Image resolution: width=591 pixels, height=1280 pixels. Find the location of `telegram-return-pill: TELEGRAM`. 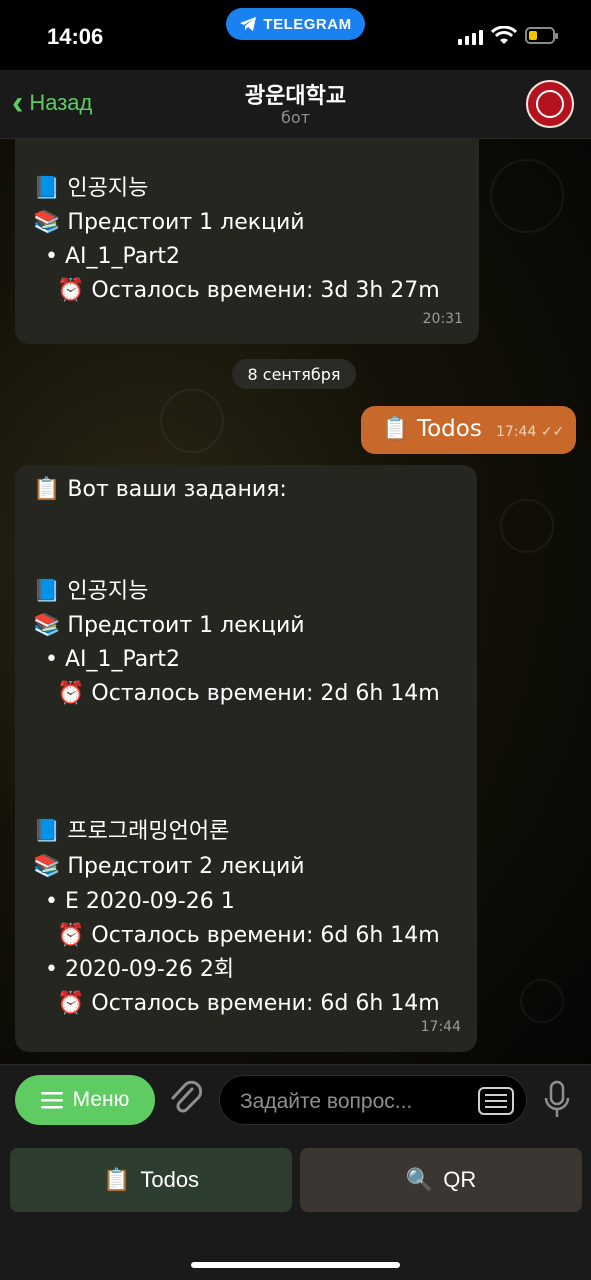

telegram-return-pill: TELEGRAM is located at coordinates (295, 24).